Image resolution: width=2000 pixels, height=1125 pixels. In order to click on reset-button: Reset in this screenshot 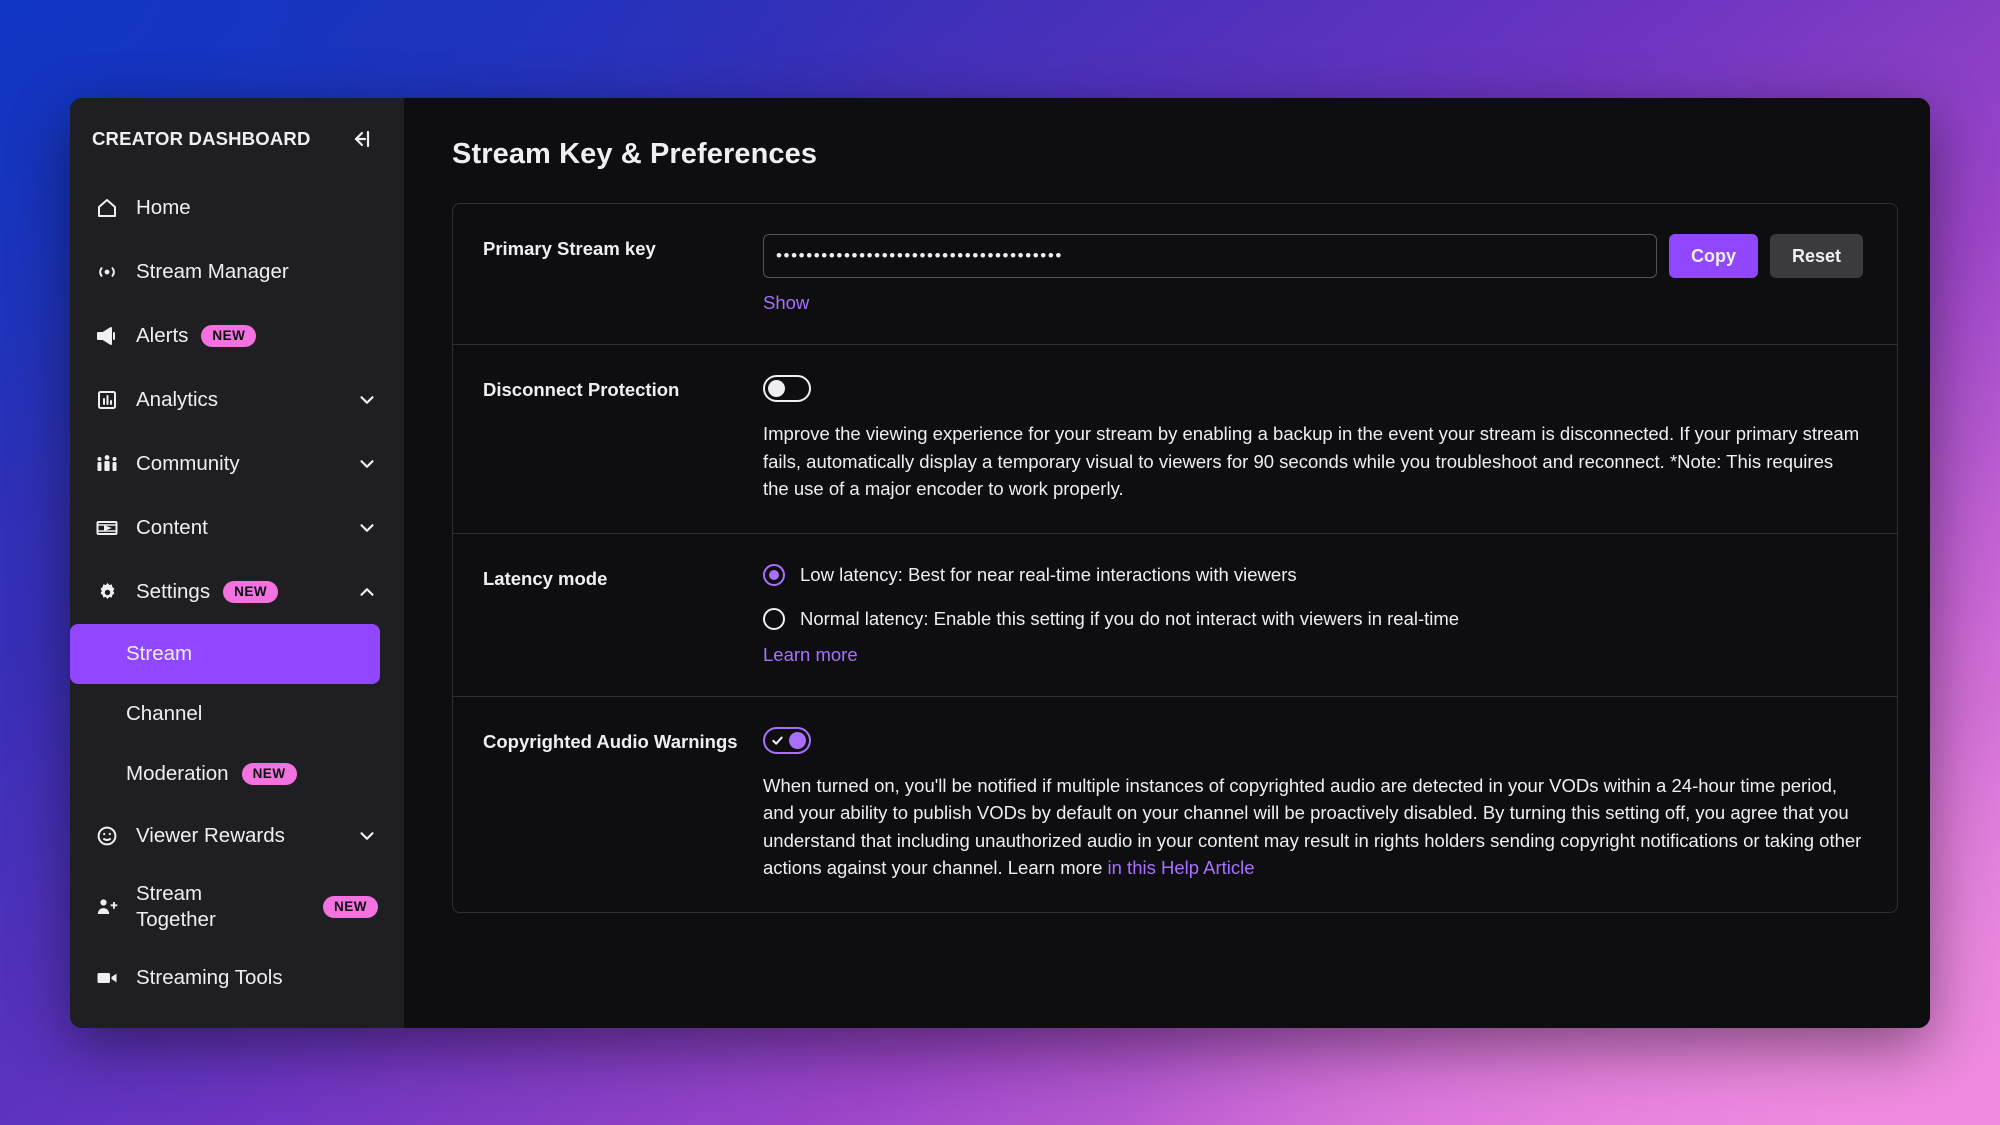, I will do `click(1816, 256)`.